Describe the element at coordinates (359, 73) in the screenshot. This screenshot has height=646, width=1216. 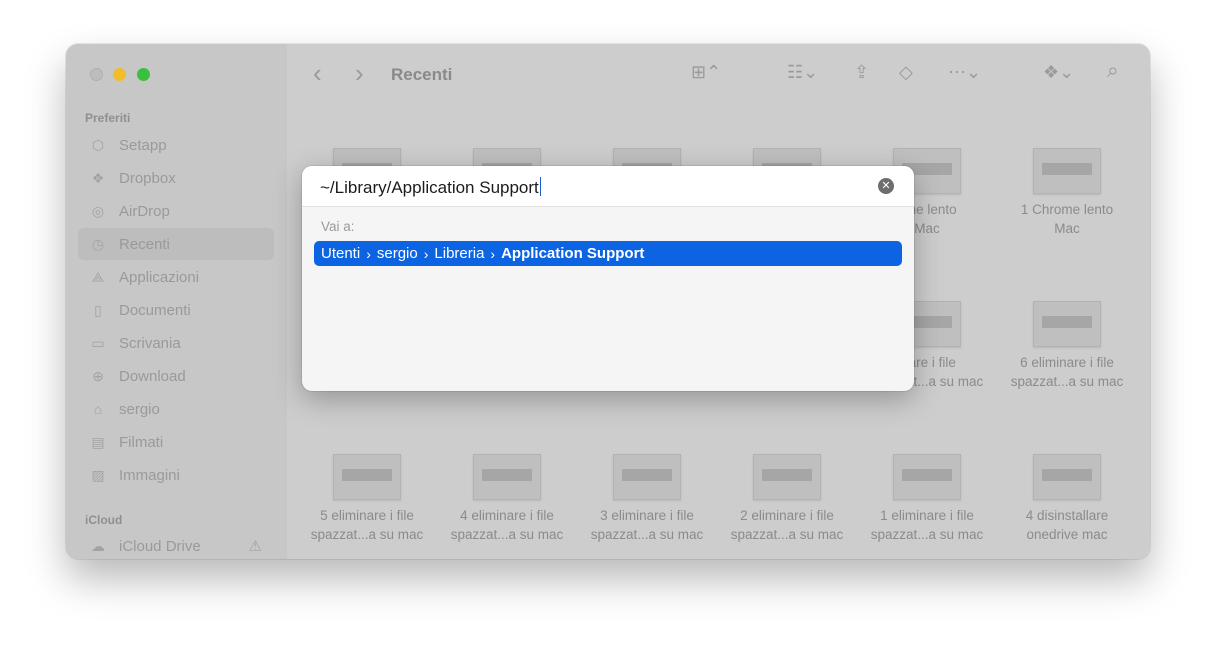
I see `forward-button: ›` at that location.